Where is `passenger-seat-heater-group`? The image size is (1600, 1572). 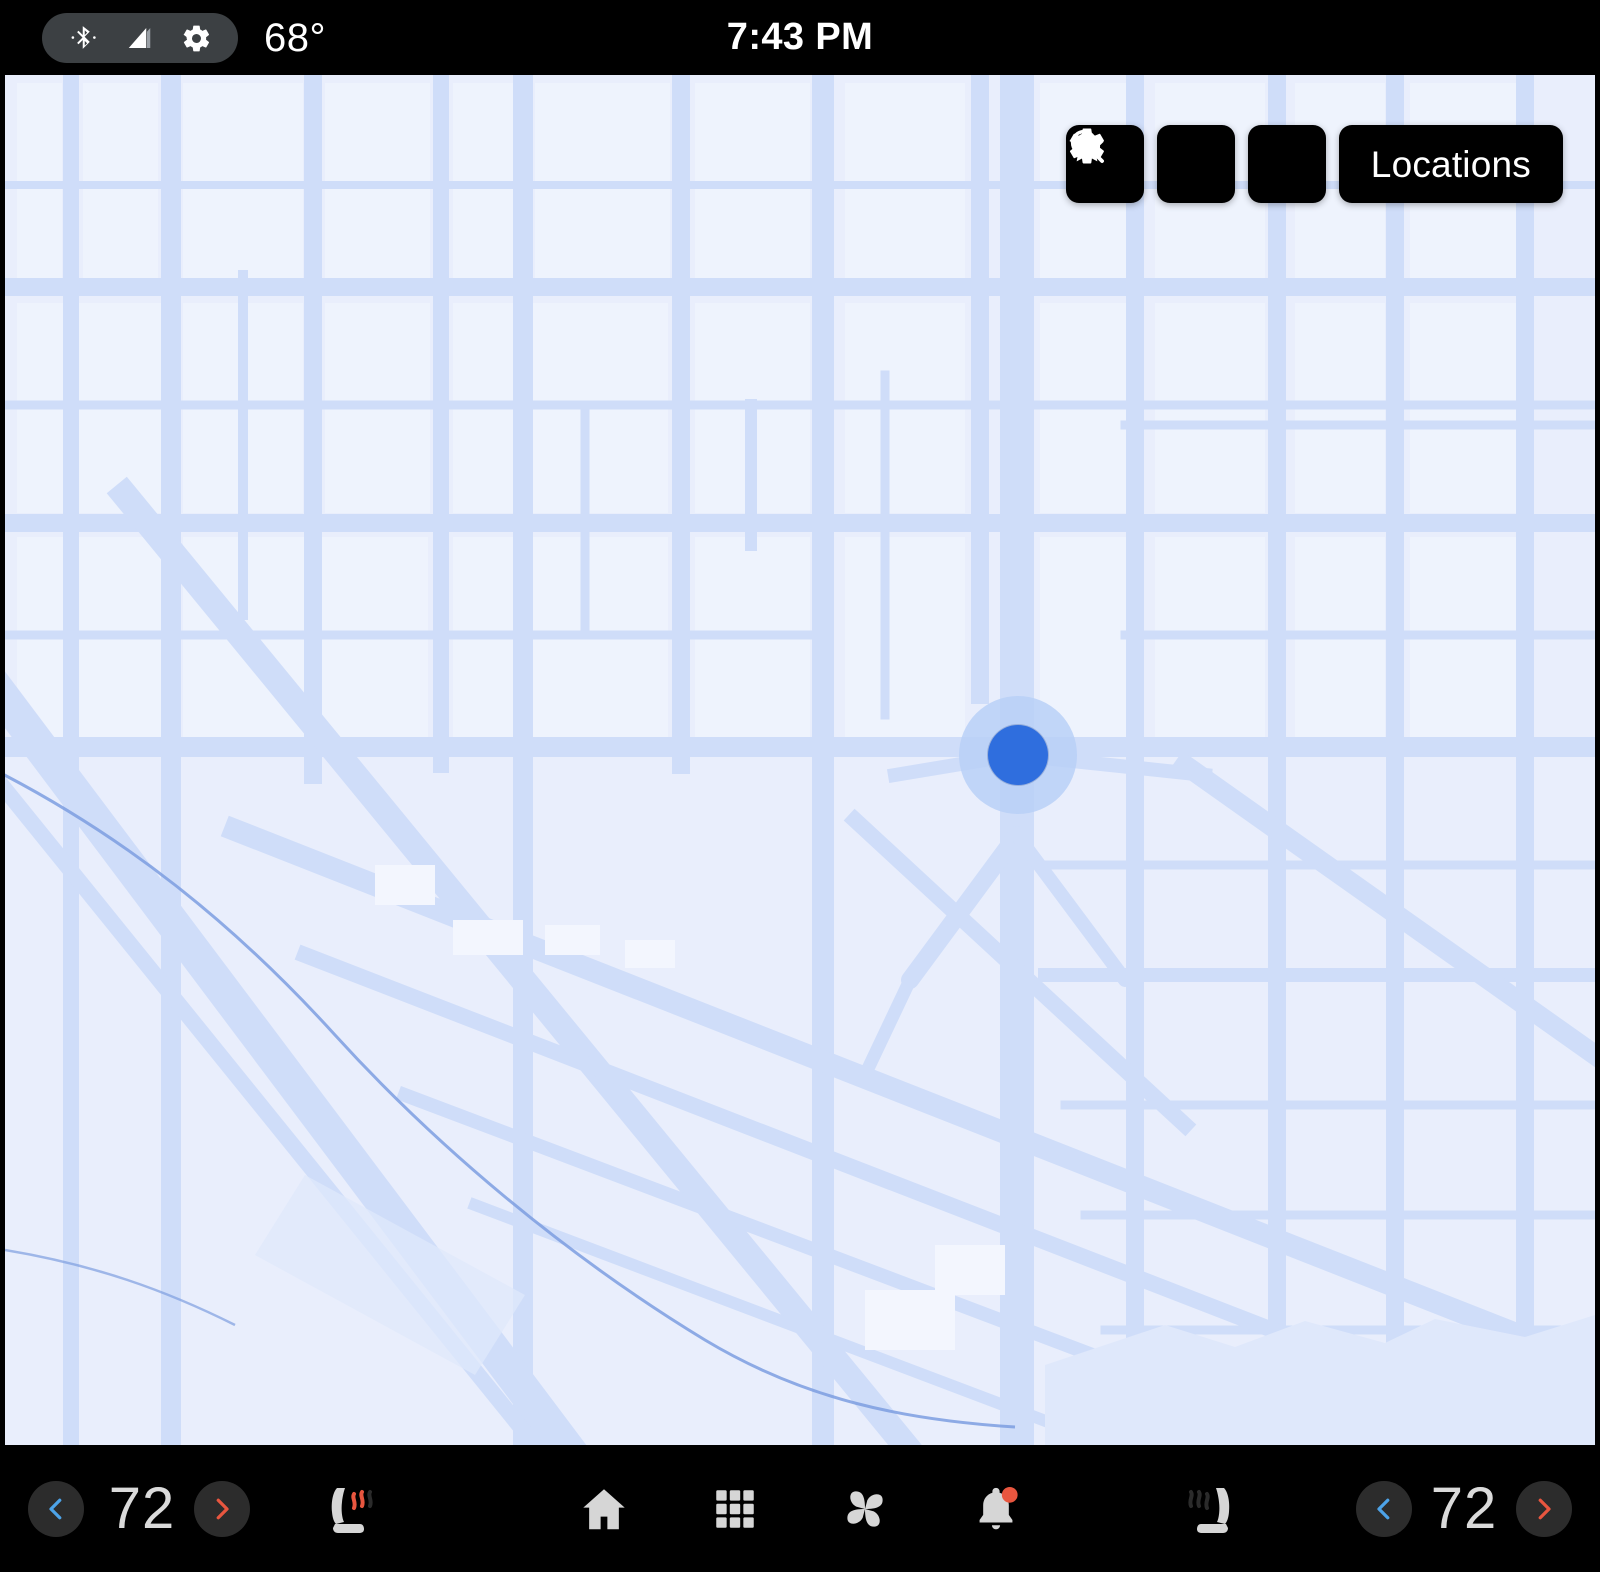
passenger-seat-heater-group is located at coordinates (1212, 1508).